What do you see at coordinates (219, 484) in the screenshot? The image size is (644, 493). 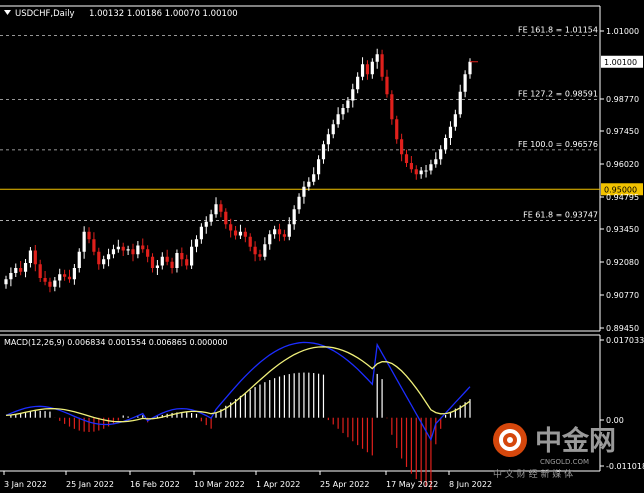 I see `date-axis-tick-label: 10 Mar 2022` at bounding box center [219, 484].